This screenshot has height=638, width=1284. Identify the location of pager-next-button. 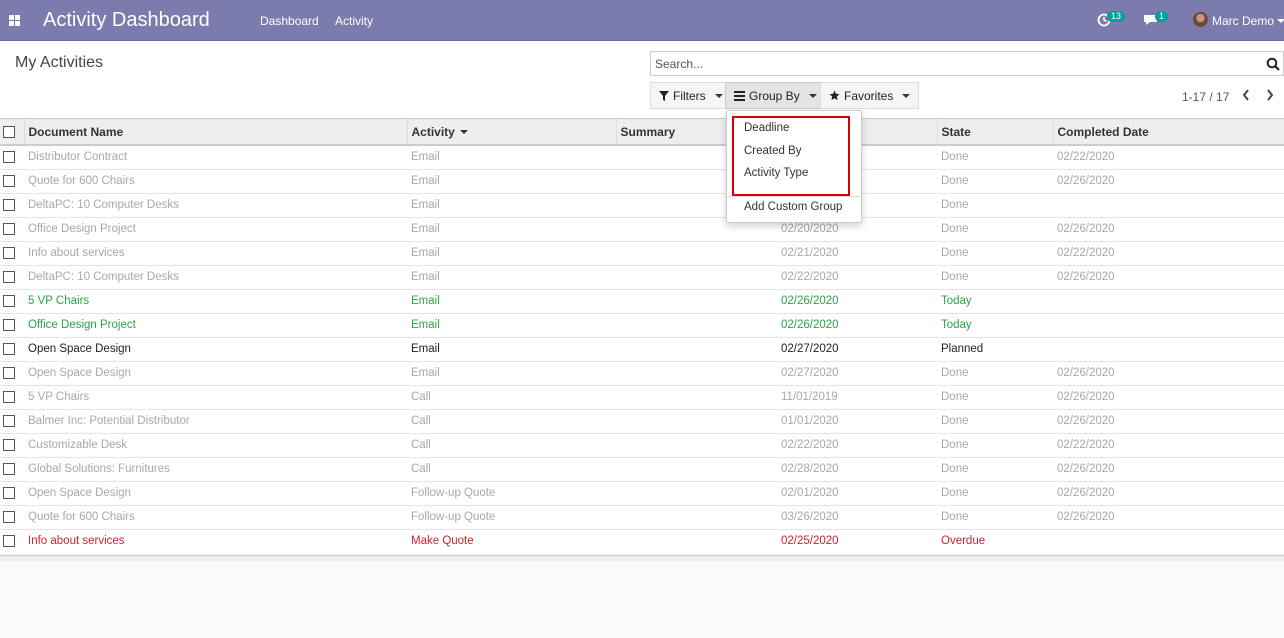
(1270, 95).